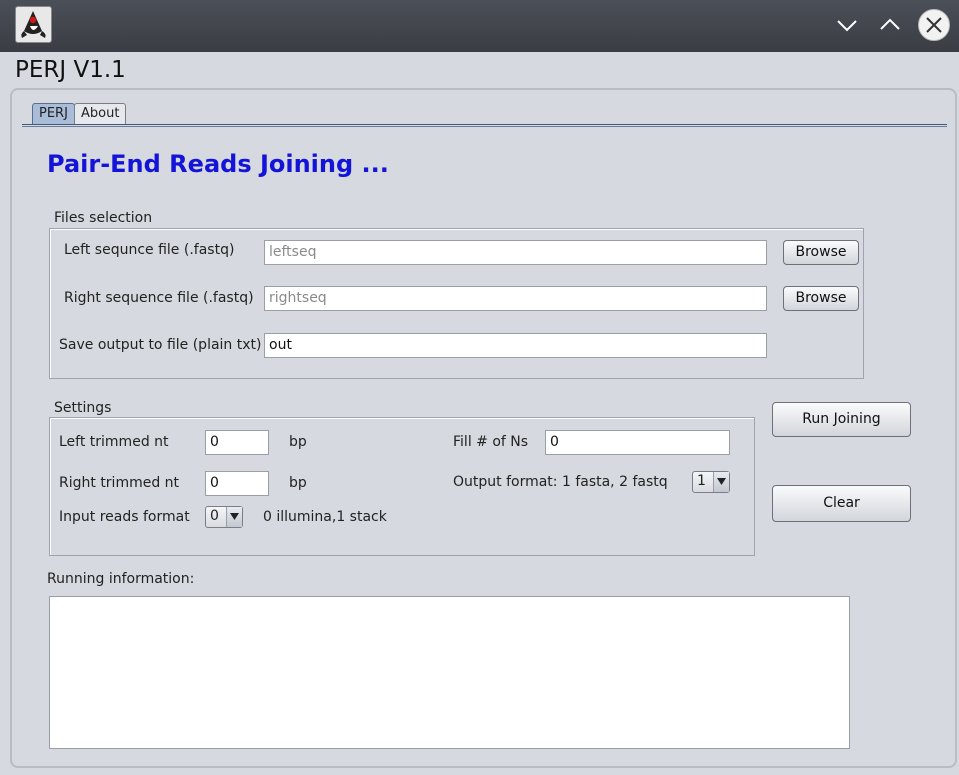 Image resolution: width=959 pixels, height=775 pixels. I want to click on right-trim-unit: bp, so click(298, 483).